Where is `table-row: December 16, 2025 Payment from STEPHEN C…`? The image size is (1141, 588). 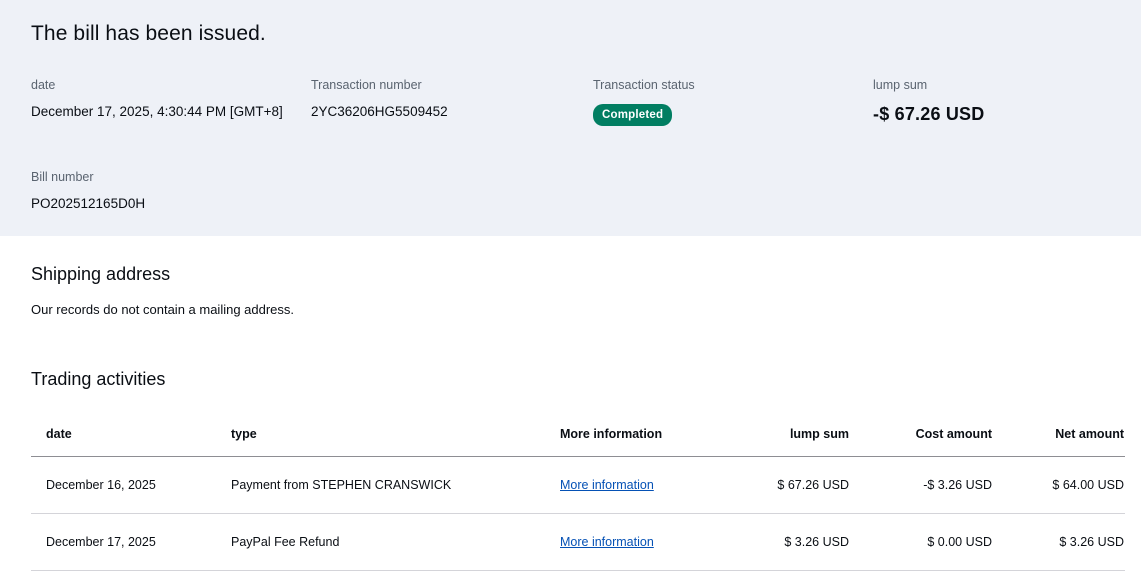 table-row: December 16, 2025 Payment from STEPHEN C… is located at coordinates (578, 485).